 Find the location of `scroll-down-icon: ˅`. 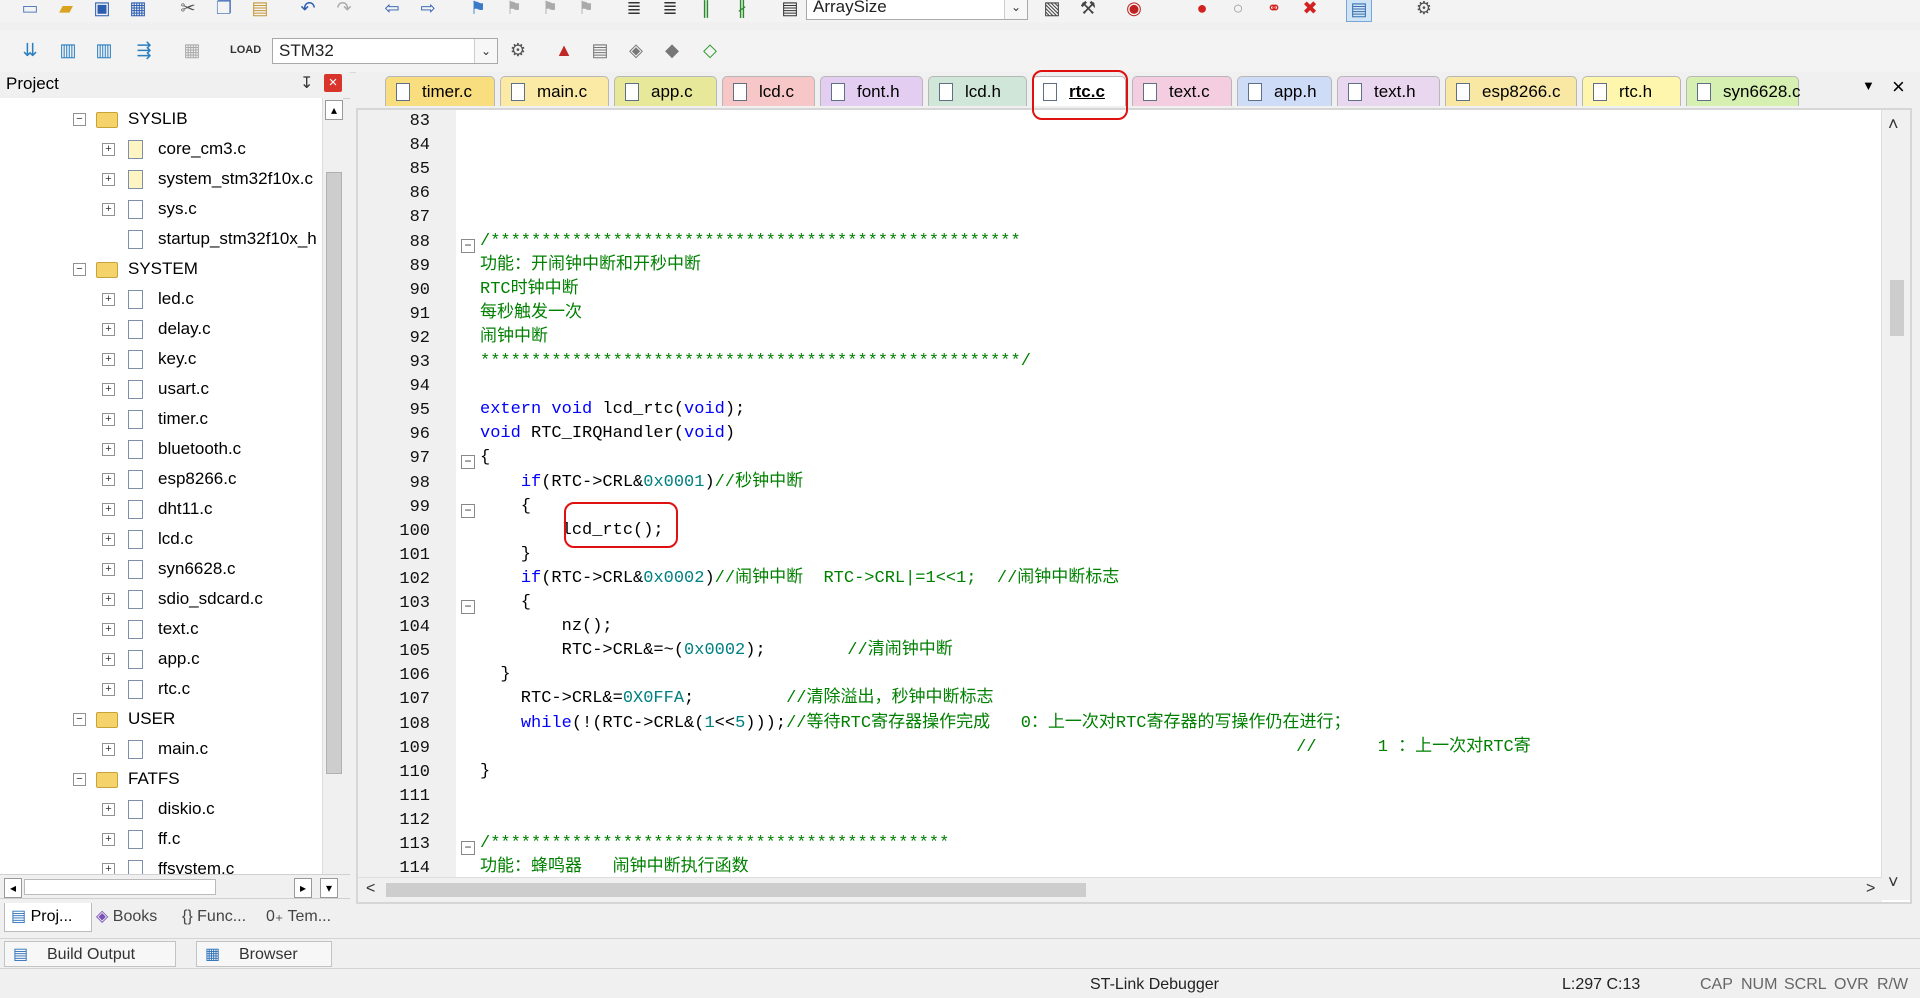

scroll-down-icon: ˅ is located at coordinates (1893, 882).